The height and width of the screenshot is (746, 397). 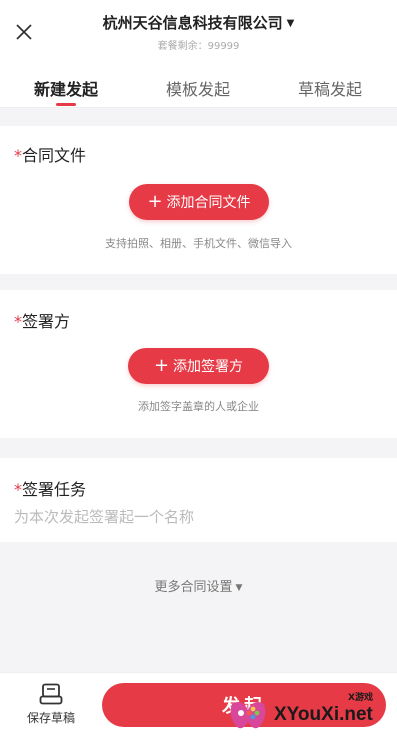 I want to click on signing-task-title: *签署任务, so click(x=50, y=489).